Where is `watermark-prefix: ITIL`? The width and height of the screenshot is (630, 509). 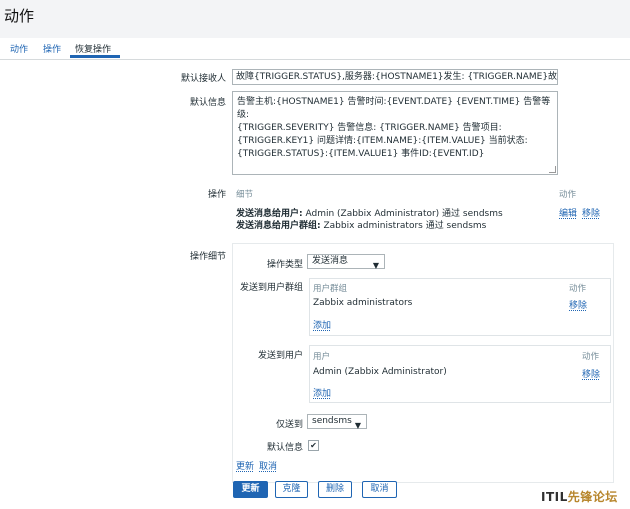
watermark-prefix: ITIL is located at coordinates (554, 497).